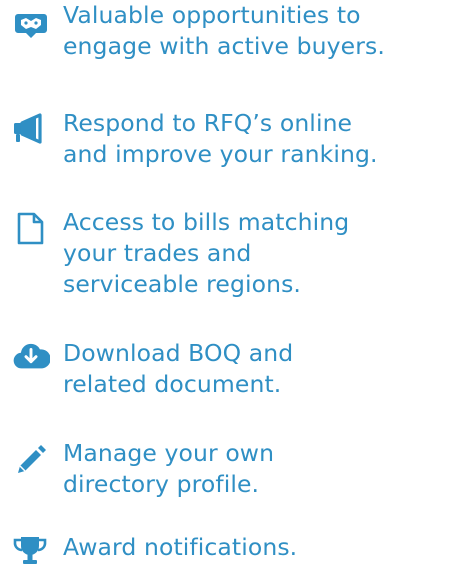 The image size is (450, 574). I want to click on benefit-text: Award notifications., so click(180, 547).